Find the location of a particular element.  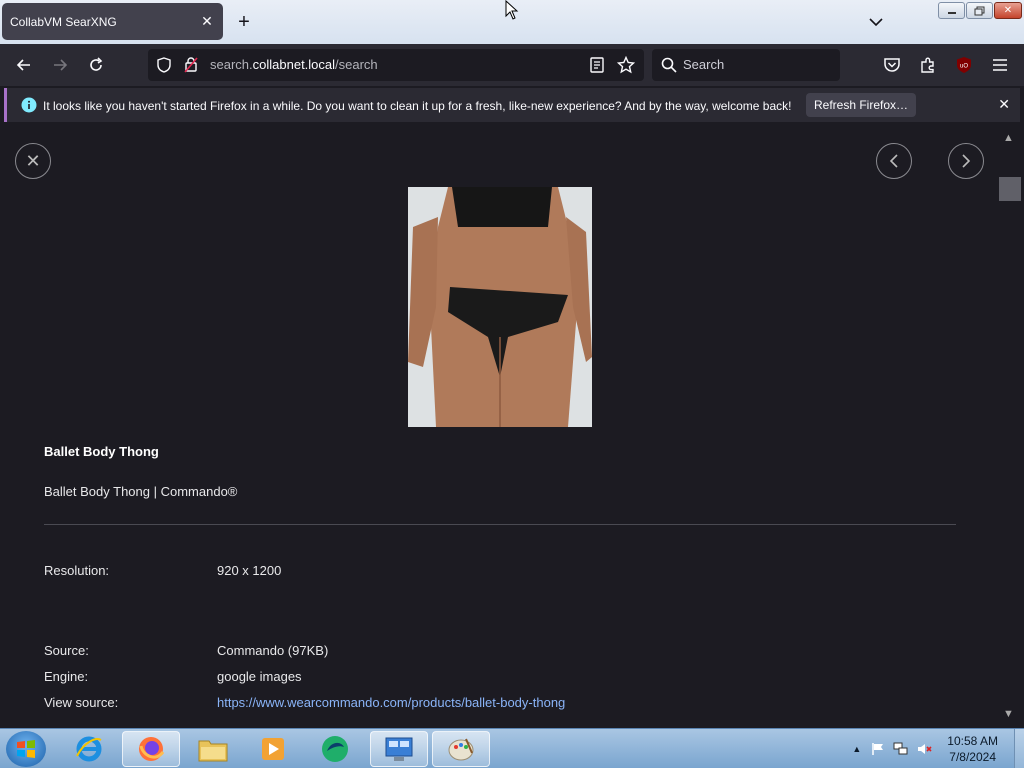

url-bar: search.collabnet.local/search is located at coordinates (396, 65).